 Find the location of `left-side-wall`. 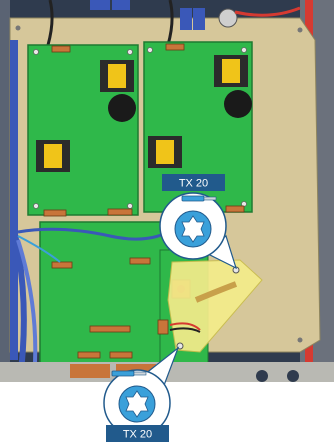

left-side-wall is located at coordinates (5, 191).